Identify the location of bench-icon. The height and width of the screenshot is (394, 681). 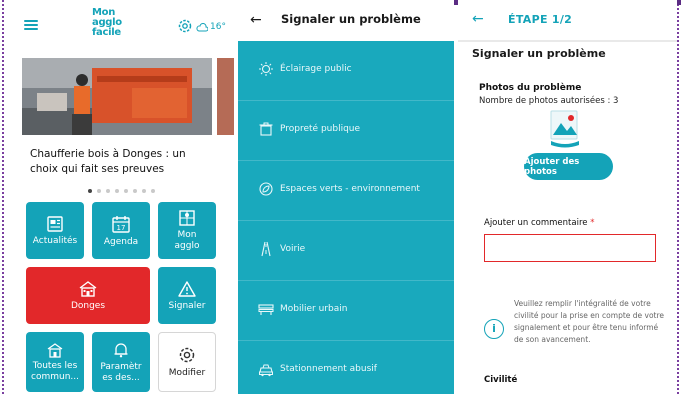
(266, 309).